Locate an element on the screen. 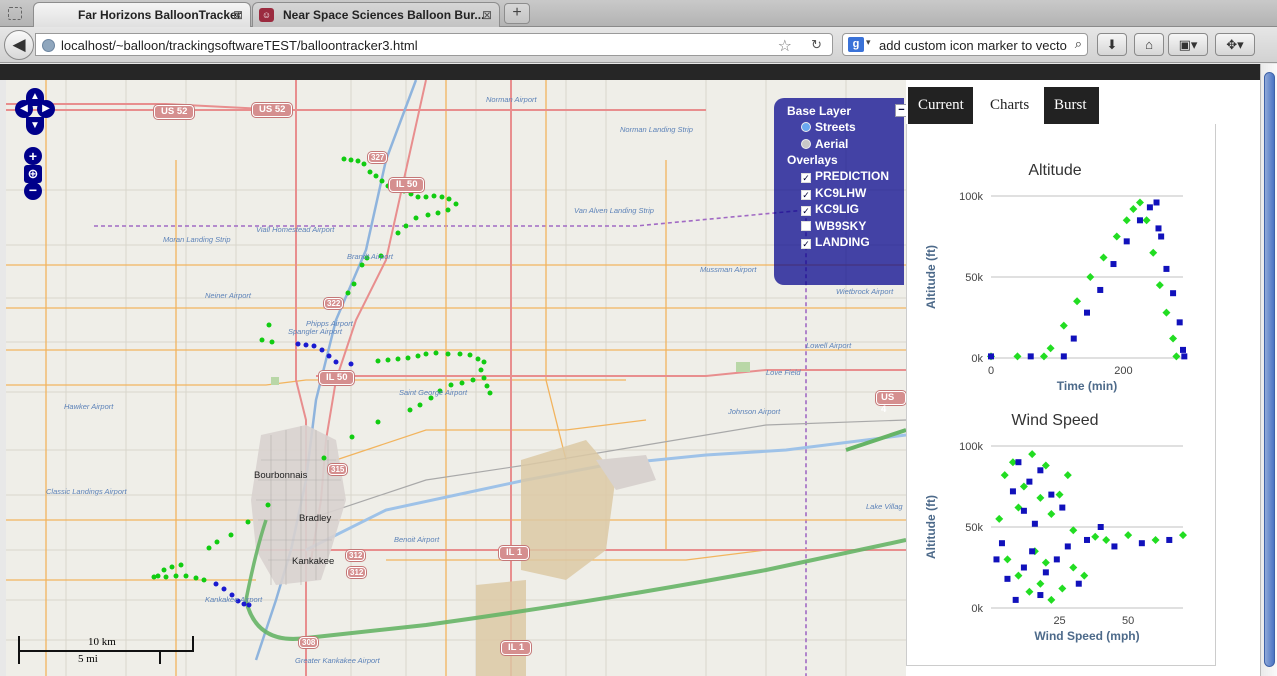  overlay-landing: ✓ LANDING is located at coordinates (845, 243).